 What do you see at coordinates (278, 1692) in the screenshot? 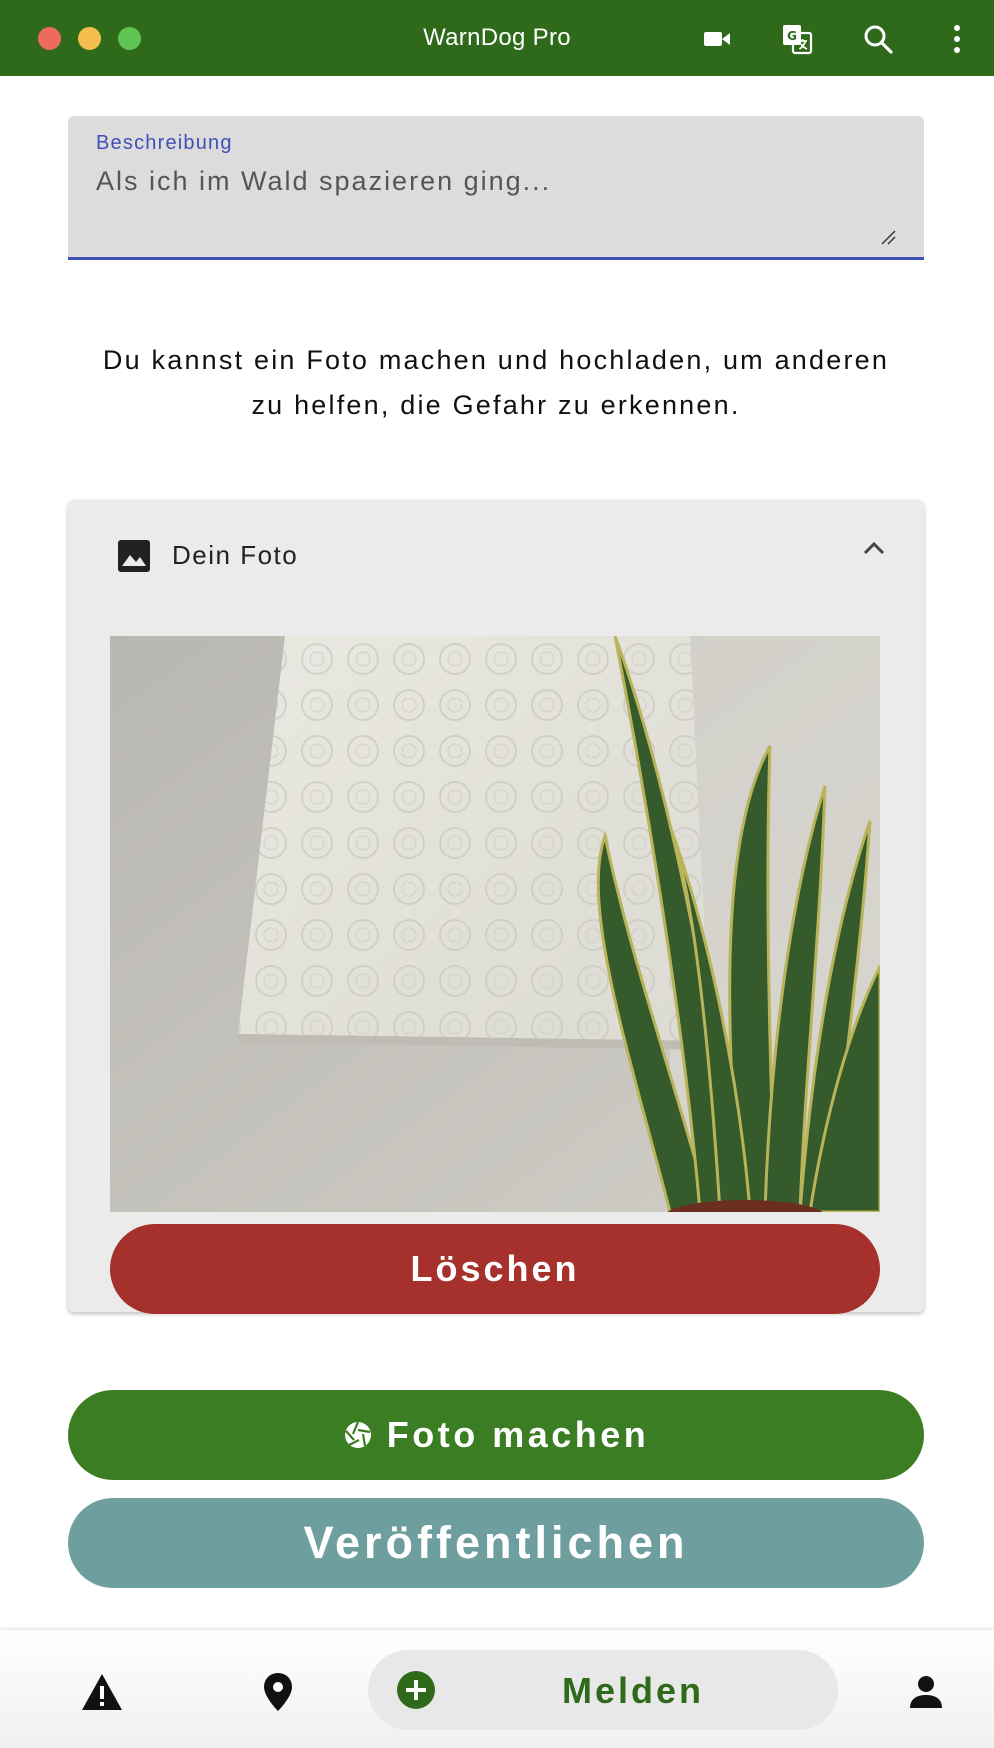
I see `location-pin-icon` at bounding box center [278, 1692].